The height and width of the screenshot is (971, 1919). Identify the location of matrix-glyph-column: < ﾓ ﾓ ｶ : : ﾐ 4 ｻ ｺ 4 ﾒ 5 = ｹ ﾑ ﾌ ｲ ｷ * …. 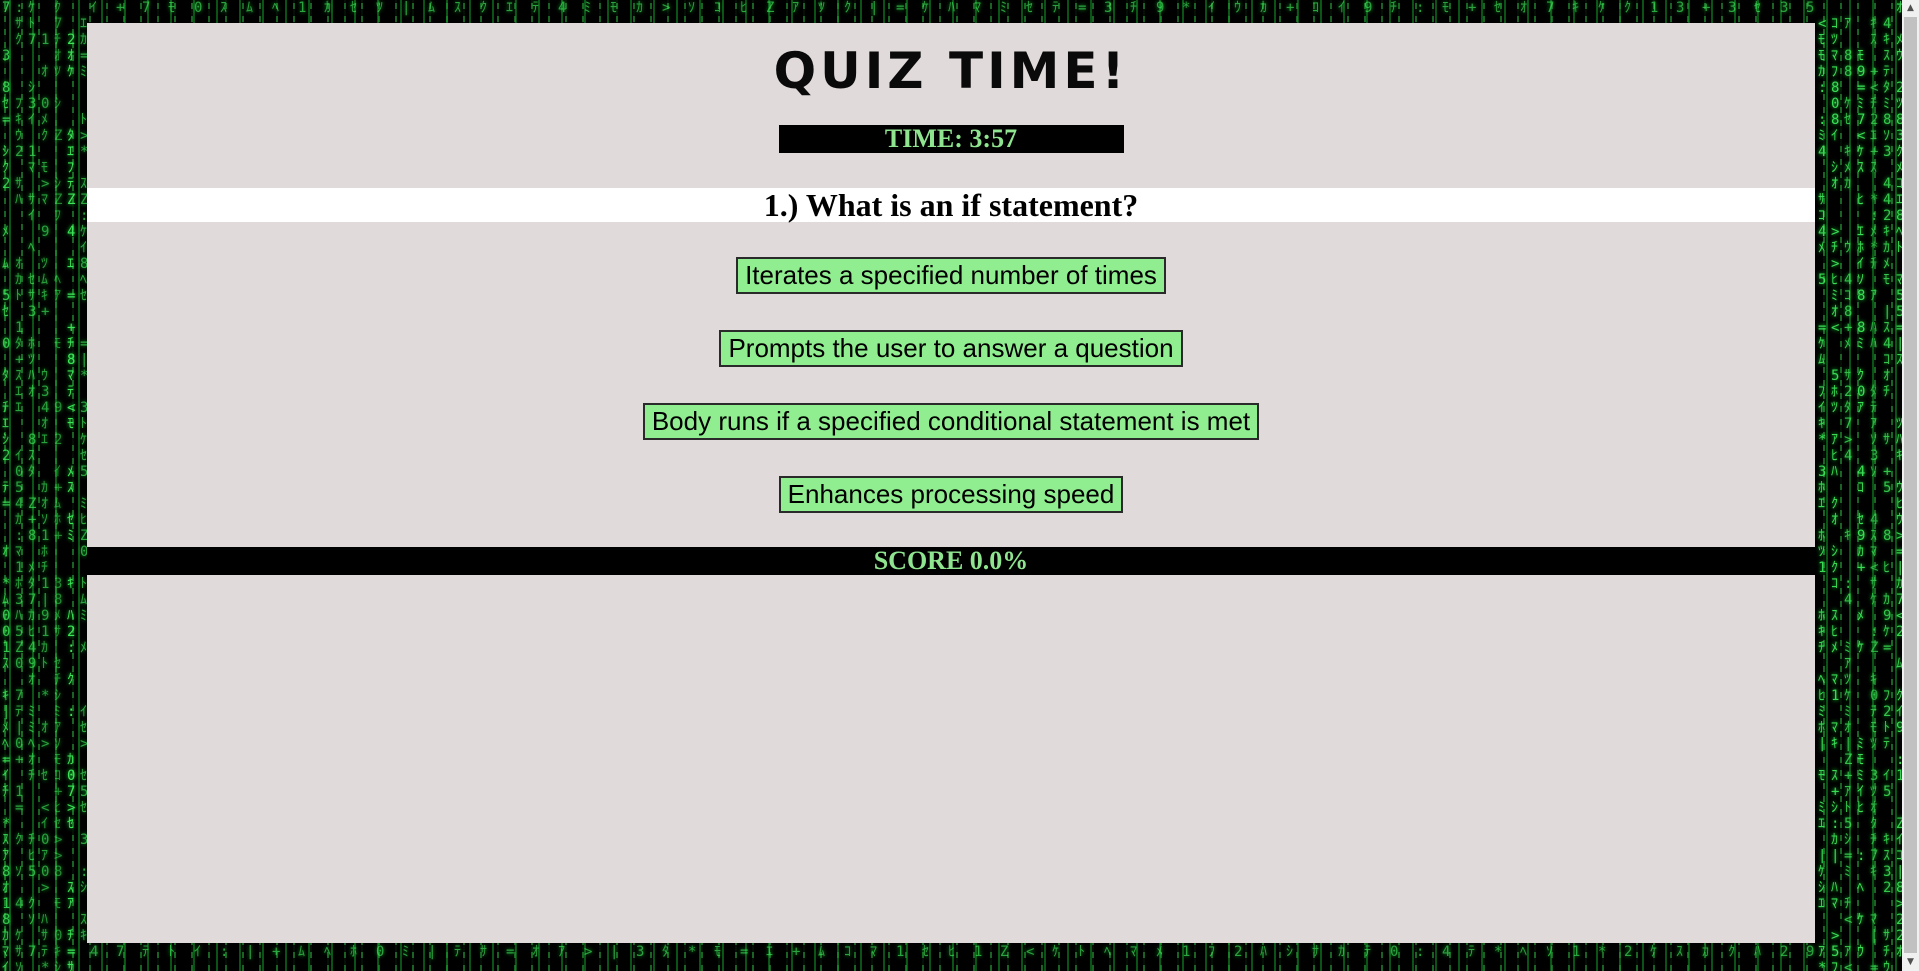
(1822, 493).